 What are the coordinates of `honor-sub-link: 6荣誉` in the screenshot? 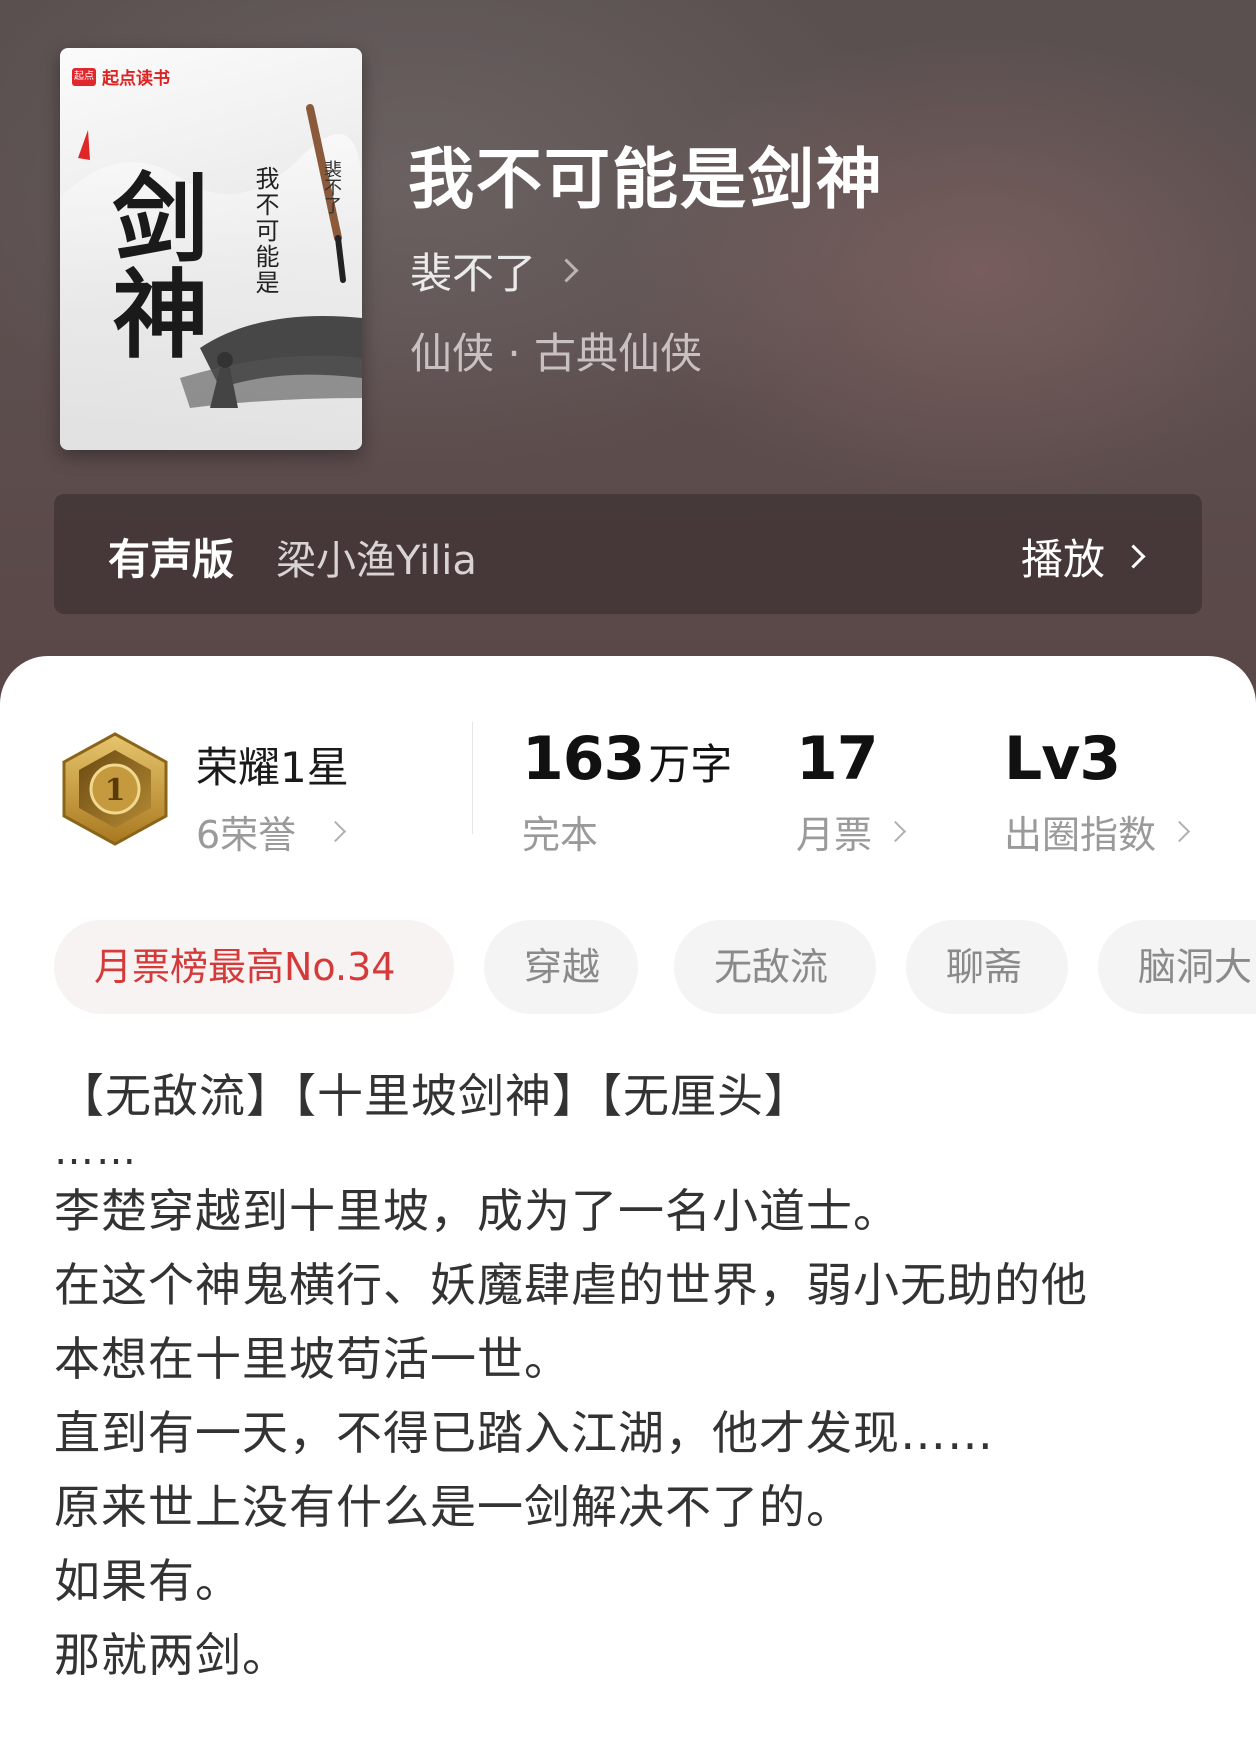 It's located at (271, 831).